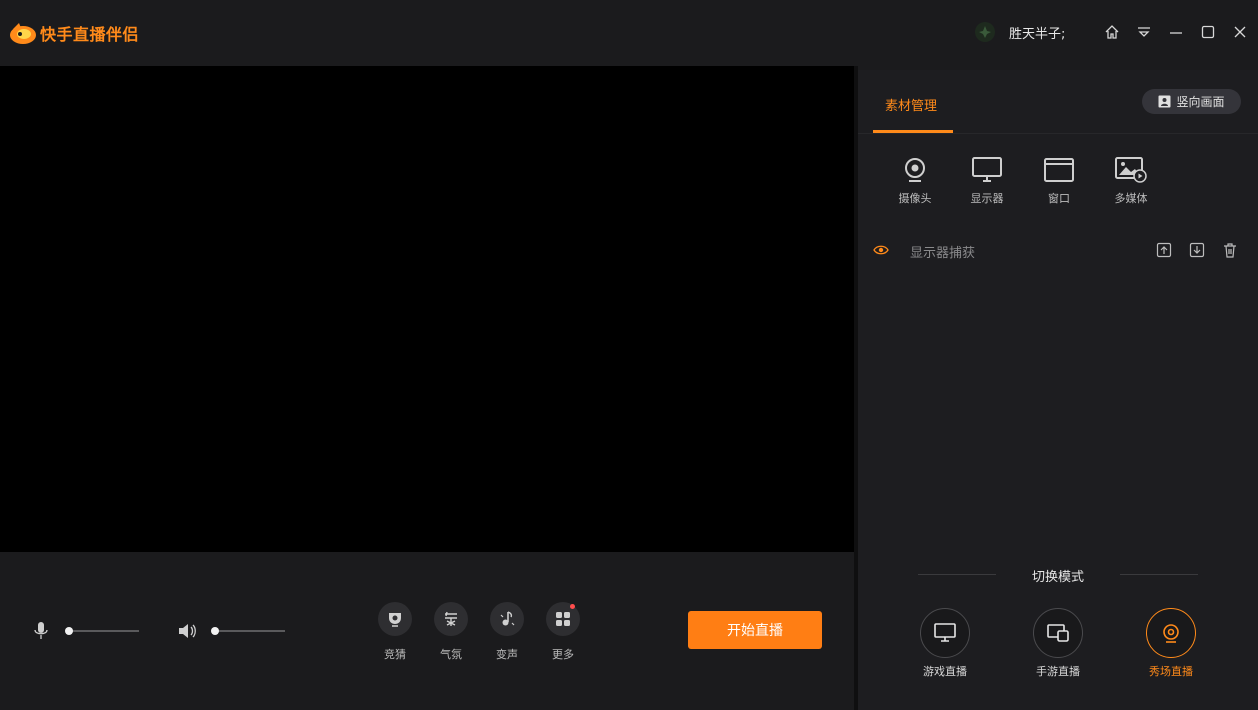  What do you see at coordinates (911, 104) in the screenshot?
I see `tab-material-management: 素材管理` at bounding box center [911, 104].